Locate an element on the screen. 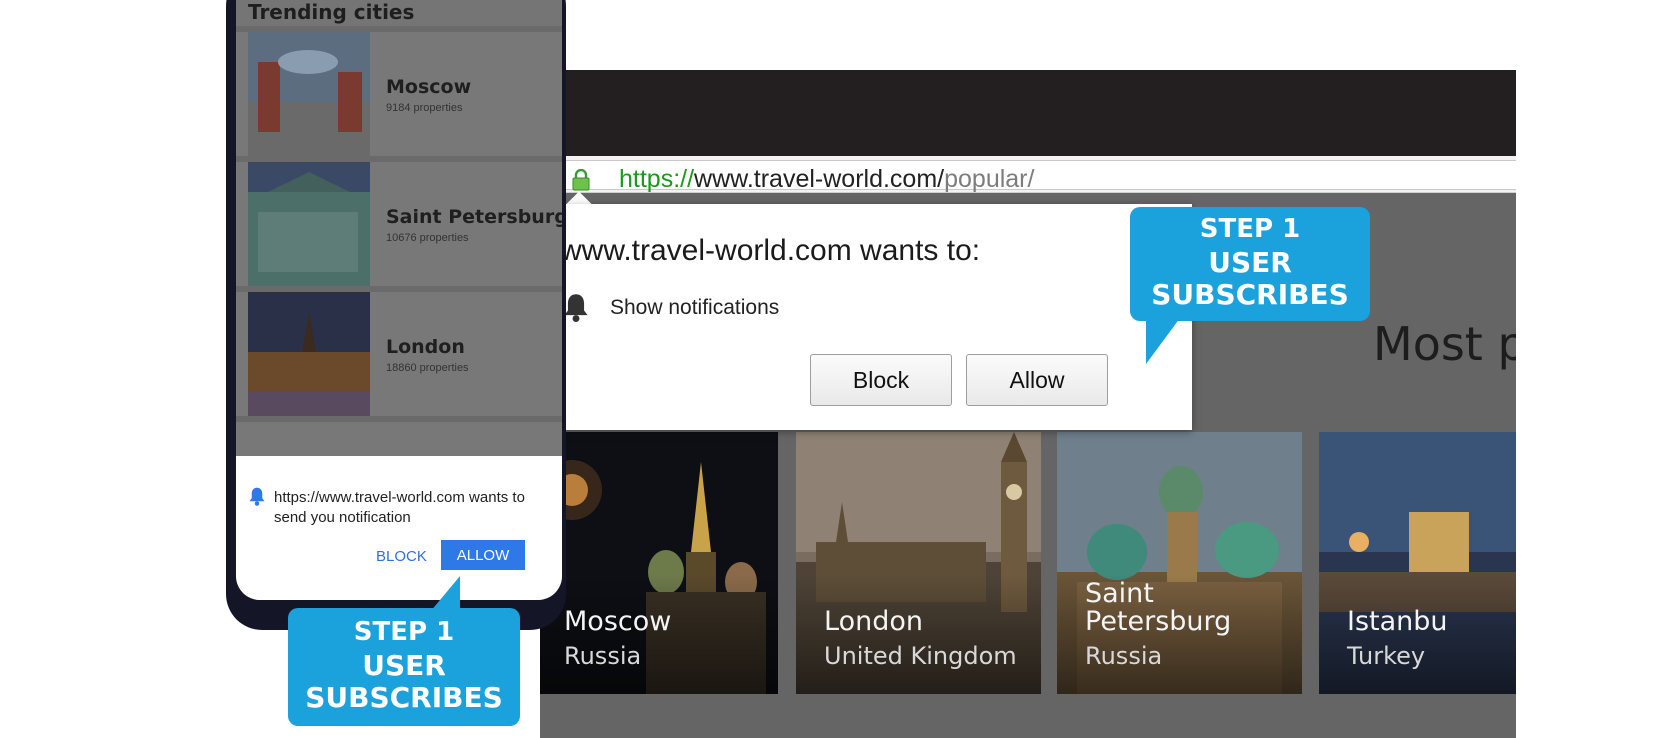 Image resolution: width=1662 pixels, height=738 pixels. card-city: Istanbu is located at coordinates (1397, 621).